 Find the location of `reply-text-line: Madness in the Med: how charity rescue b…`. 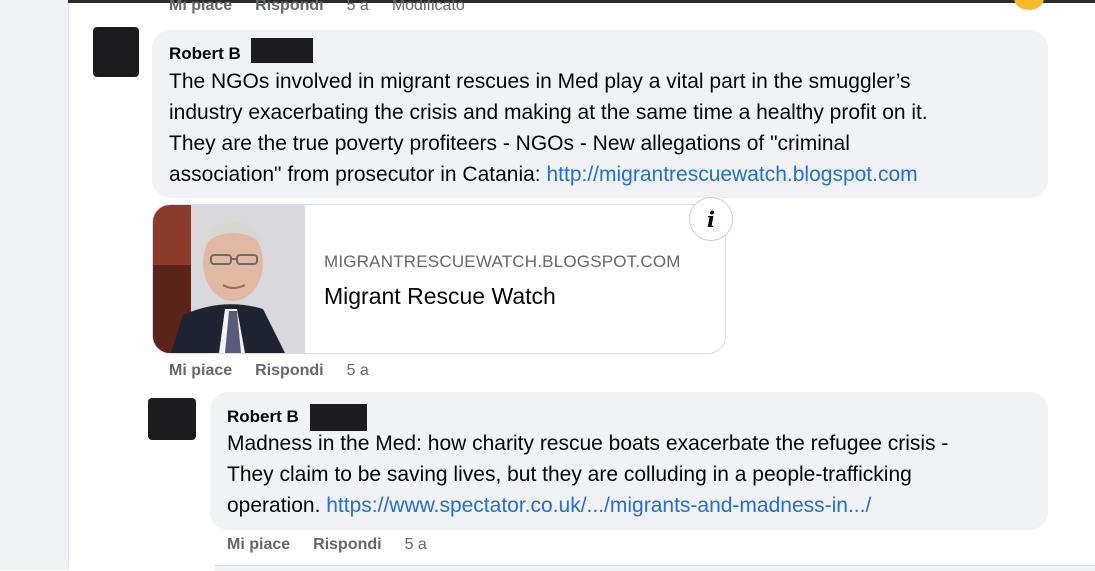

reply-text-line: Madness in the Med: how charity rescue b… is located at coordinates (588, 443).